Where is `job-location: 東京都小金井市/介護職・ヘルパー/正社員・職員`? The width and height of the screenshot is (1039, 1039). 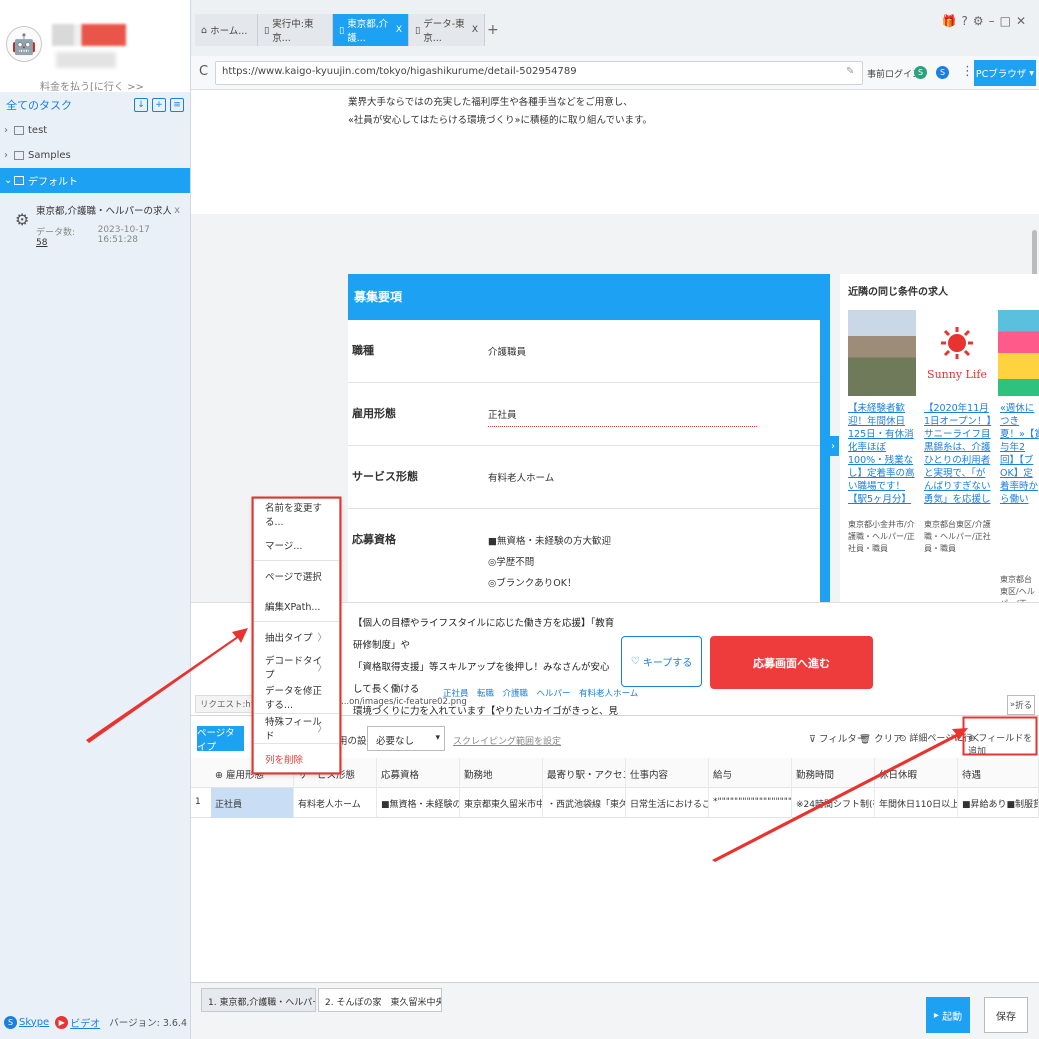 job-location: 東京都小金井市/介護職・ヘルパー/正社員・職員 is located at coordinates (881, 536).